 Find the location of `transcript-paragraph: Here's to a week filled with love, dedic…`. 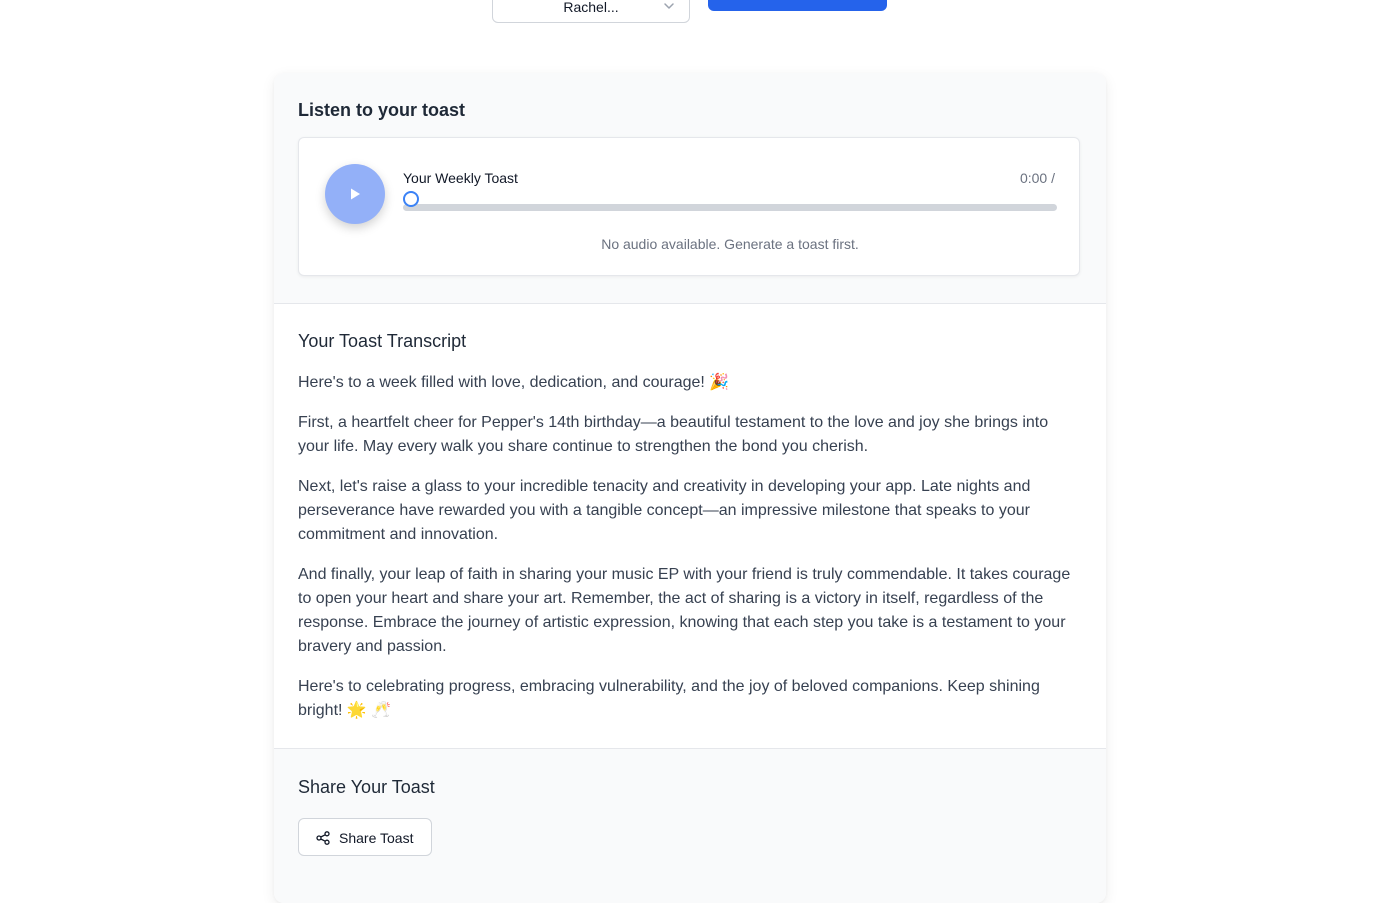

transcript-paragraph: Here's to a week filled with love, dedic… is located at coordinates (514, 382).